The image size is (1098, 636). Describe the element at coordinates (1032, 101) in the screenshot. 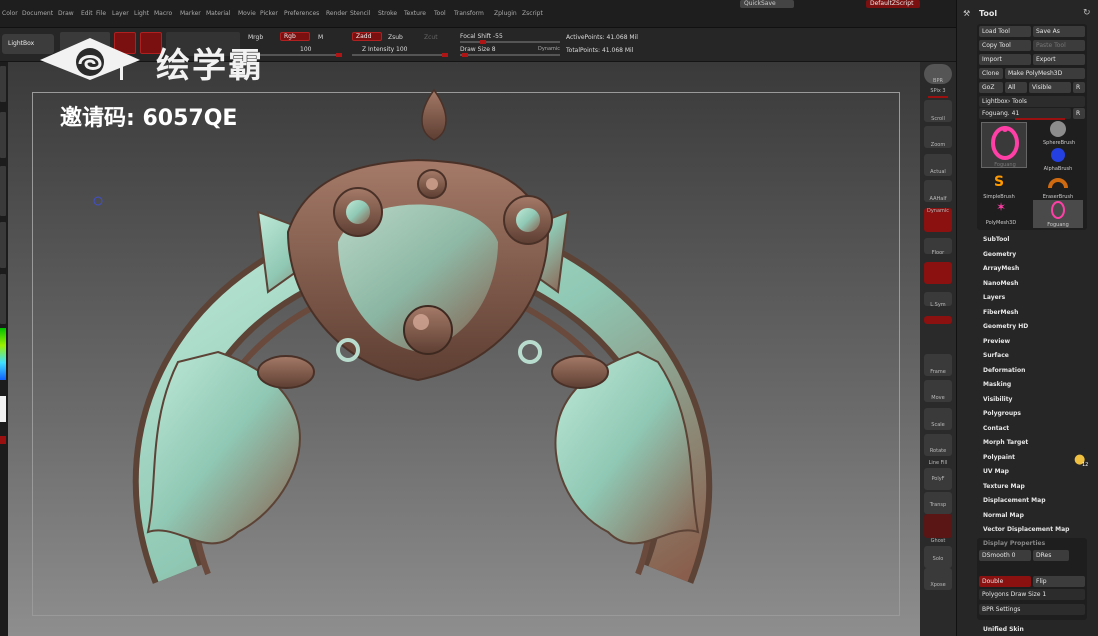

I see `lightbox-tools-button: Lightbox› Tools` at that location.